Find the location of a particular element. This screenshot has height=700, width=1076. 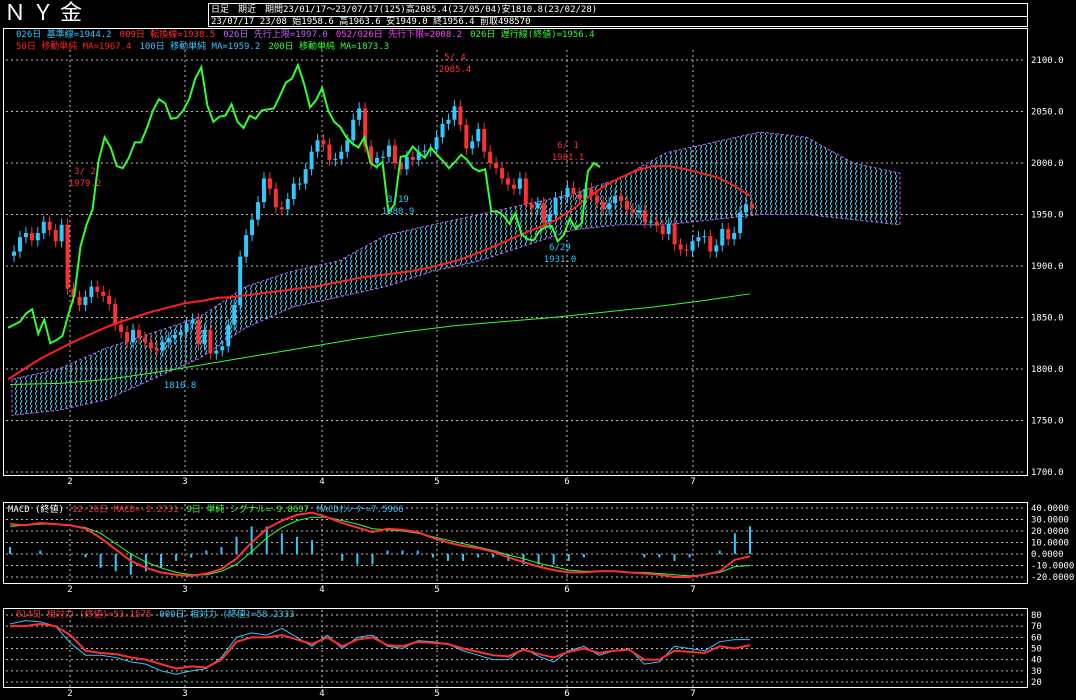

y-tick-label-rsi: 30 is located at coordinates (1036, 672).